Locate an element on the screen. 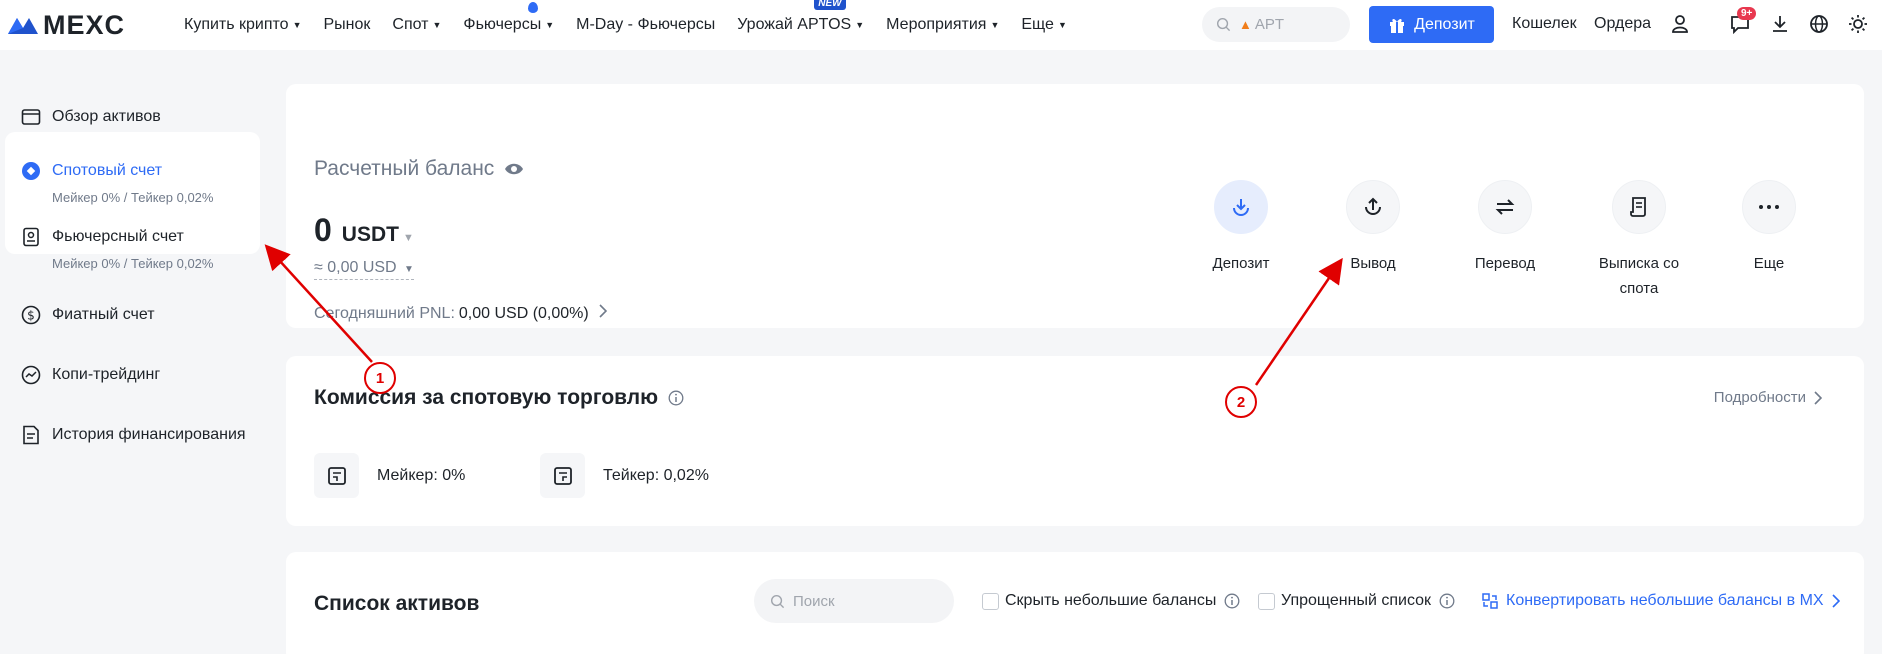 This screenshot has width=1882, height=654. nav-label: Рынок is located at coordinates (347, 24).